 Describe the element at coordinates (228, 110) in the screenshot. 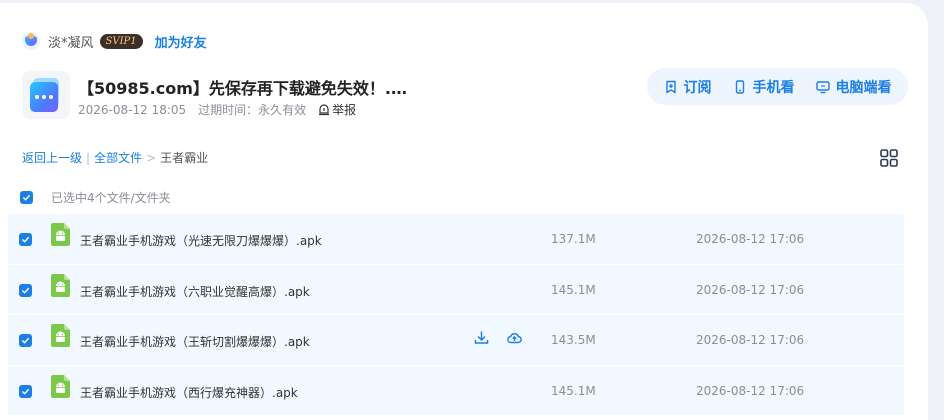

I see `expire-label: 过期时间：` at that location.